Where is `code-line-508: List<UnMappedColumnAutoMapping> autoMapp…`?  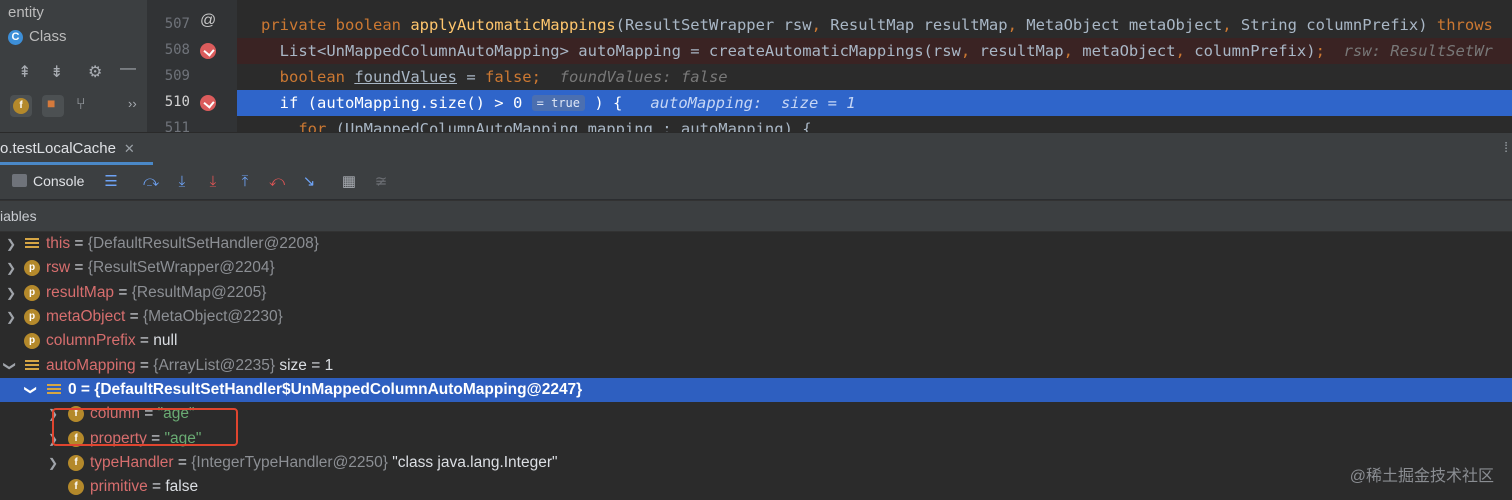
code-line-508: List<UnMappedColumnAutoMapping> autoMapp… is located at coordinates (874, 51).